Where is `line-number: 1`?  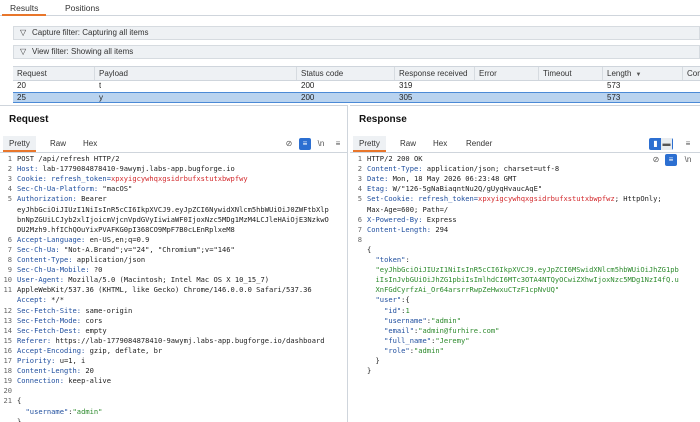
line-number: 1 is located at coordinates (9, 158).